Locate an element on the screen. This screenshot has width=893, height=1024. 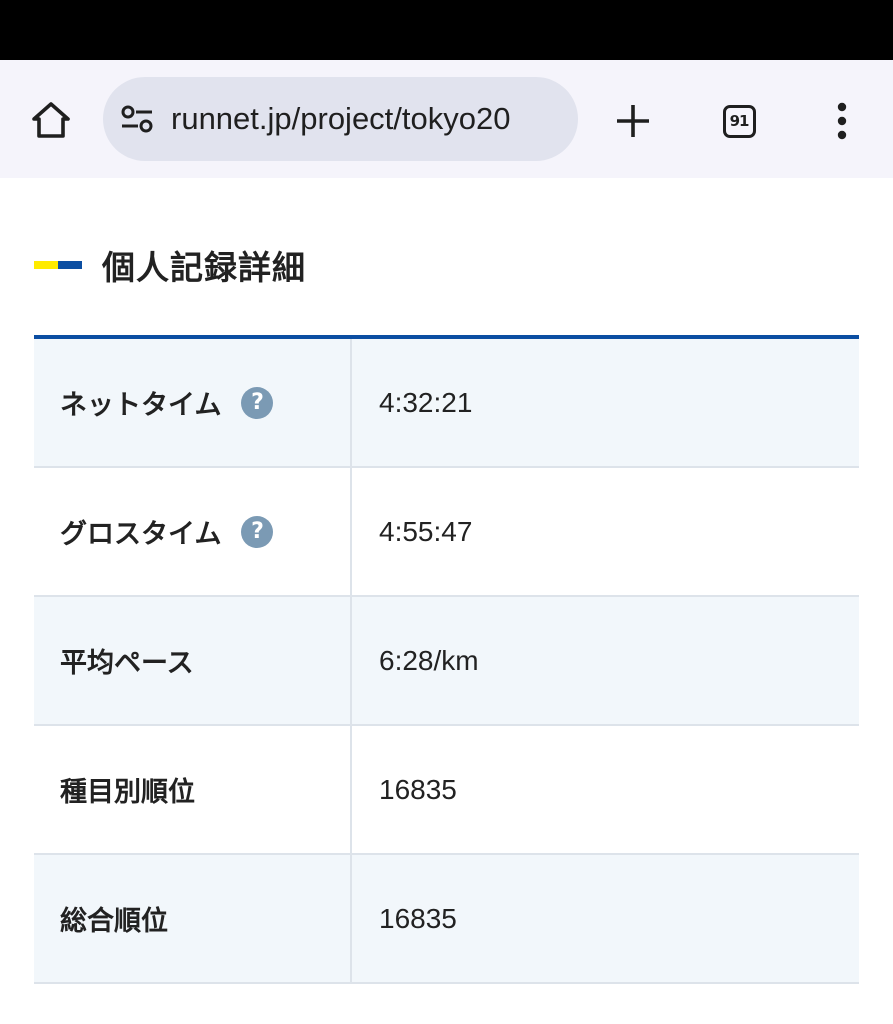
tab-switcher-button: 91 is located at coordinates (739, 121).